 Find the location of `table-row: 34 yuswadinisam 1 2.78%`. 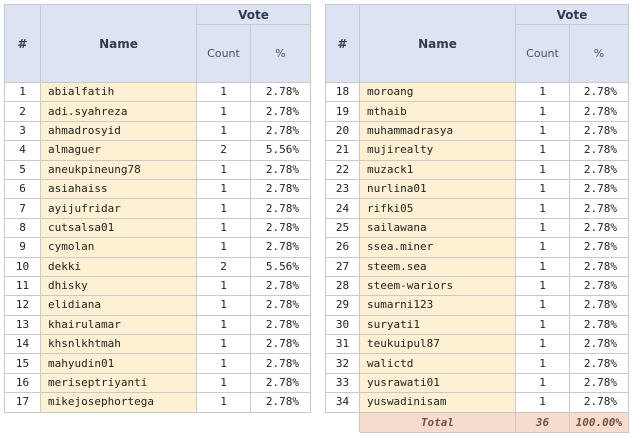

table-row: 34 yuswadinisam 1 2.78% is located at coordinates (477, 402).